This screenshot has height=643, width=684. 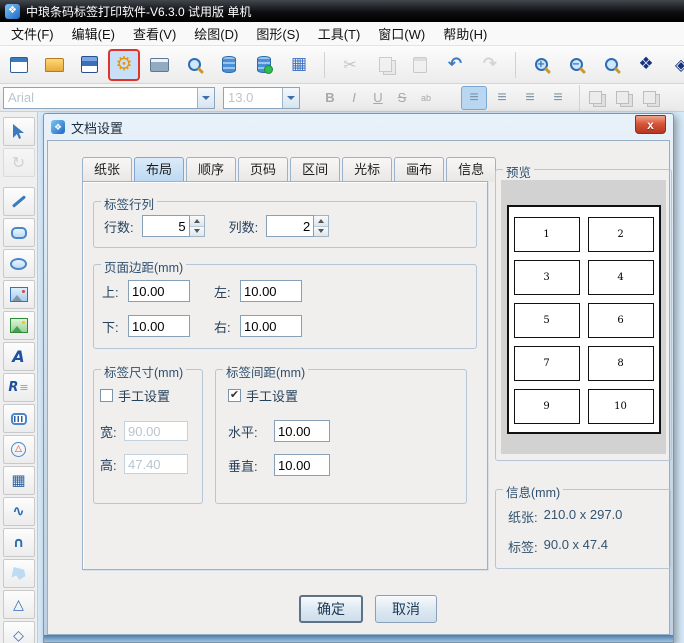 I want to click on line-tool-button, so click(x=18, y=201).